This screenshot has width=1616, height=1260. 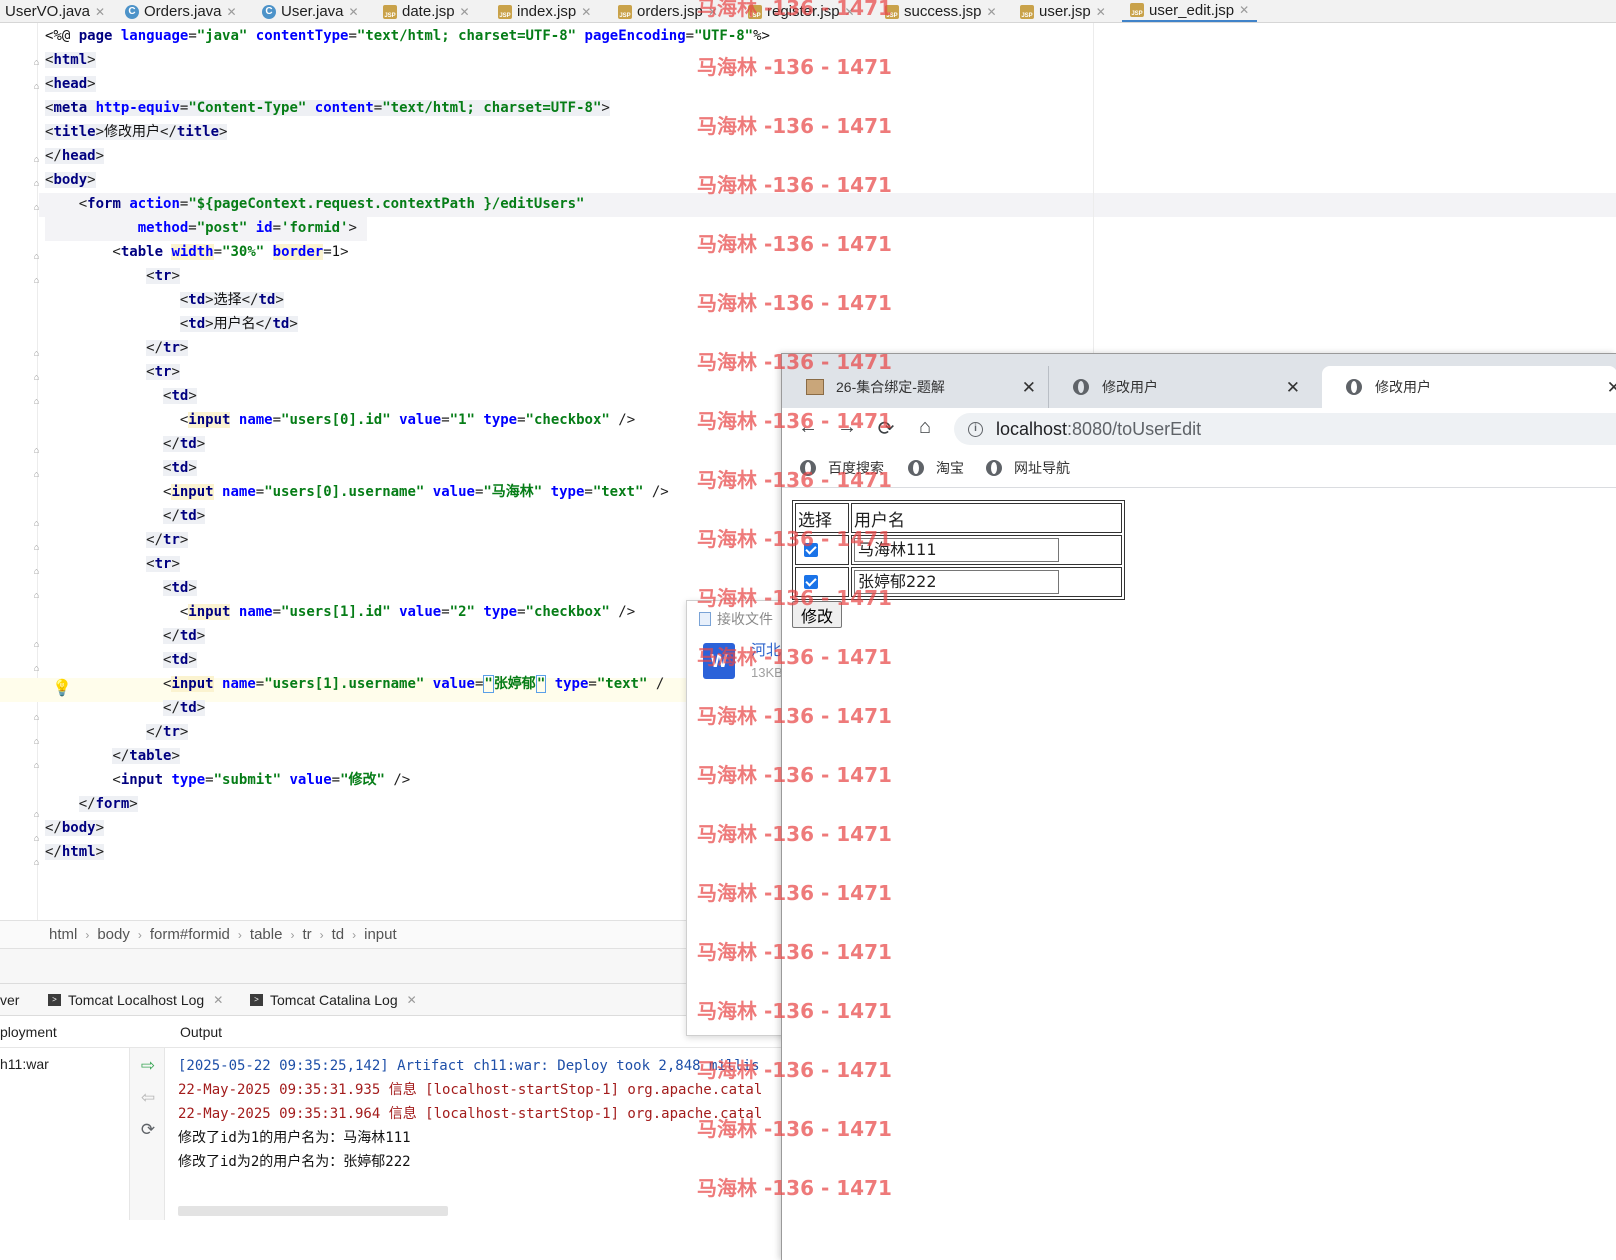 What do you see at coordinates (986, 518) in the screenshot?
I see `header-cell: 用户名` at bounding box center [986, 518].